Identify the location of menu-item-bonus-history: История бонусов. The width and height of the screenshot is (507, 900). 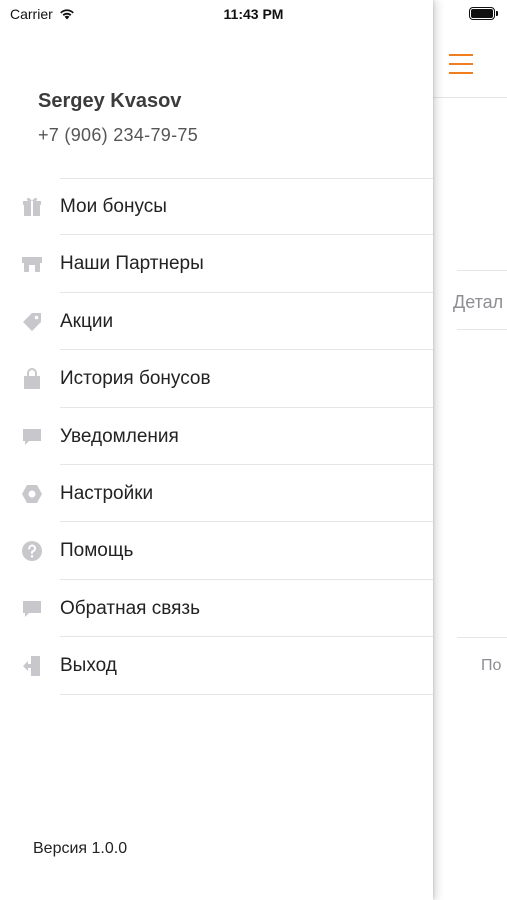
(216, 379).